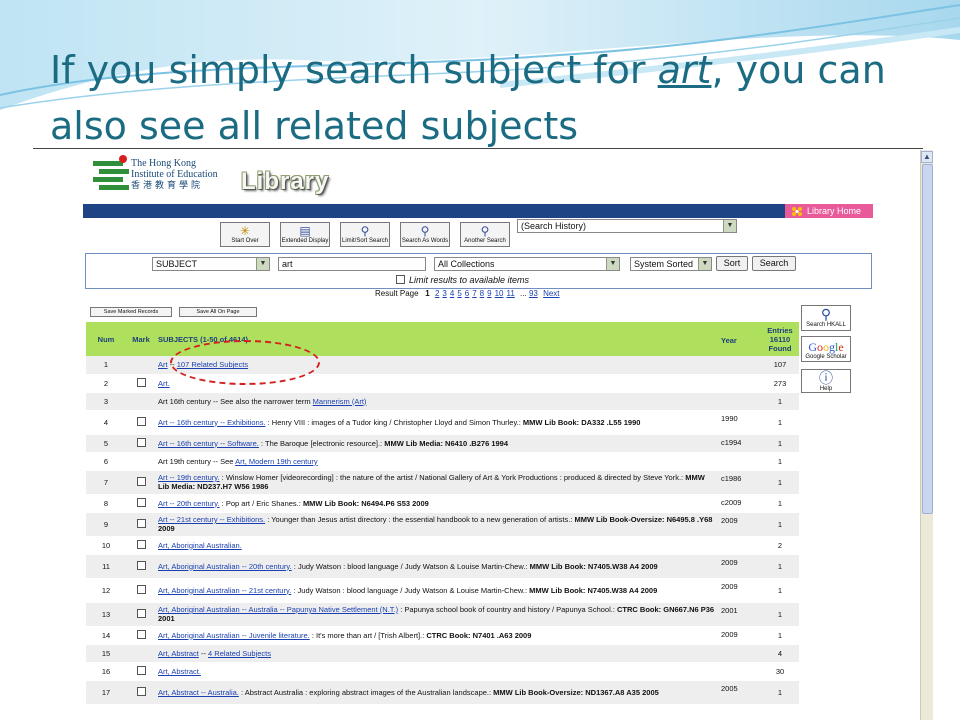 Image resolution: width=960 pixels, height=720 pixels. I want to click on scroll-up-icon: ▲, so click(927, 157).